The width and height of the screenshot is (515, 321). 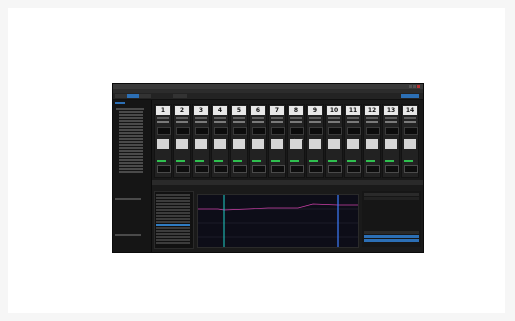 What do you see at coordinates (414, 86) in the screenshot?
I see `maximize-icon` at bounding box center [414, 86].